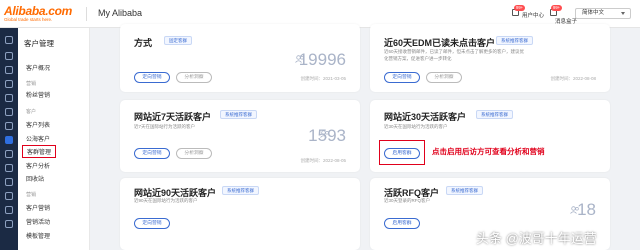 The image size is (640, 250). I want to click on card-description: 近30天在国际站行为活跃的客户, so click(416, 126).